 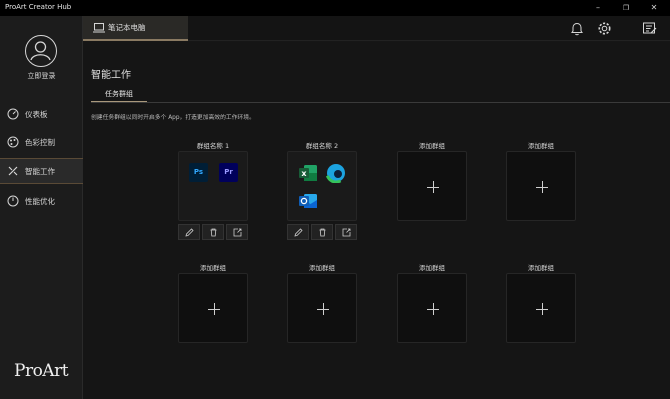 I want to click on excel-icon: x, so click(x=308, y=173).